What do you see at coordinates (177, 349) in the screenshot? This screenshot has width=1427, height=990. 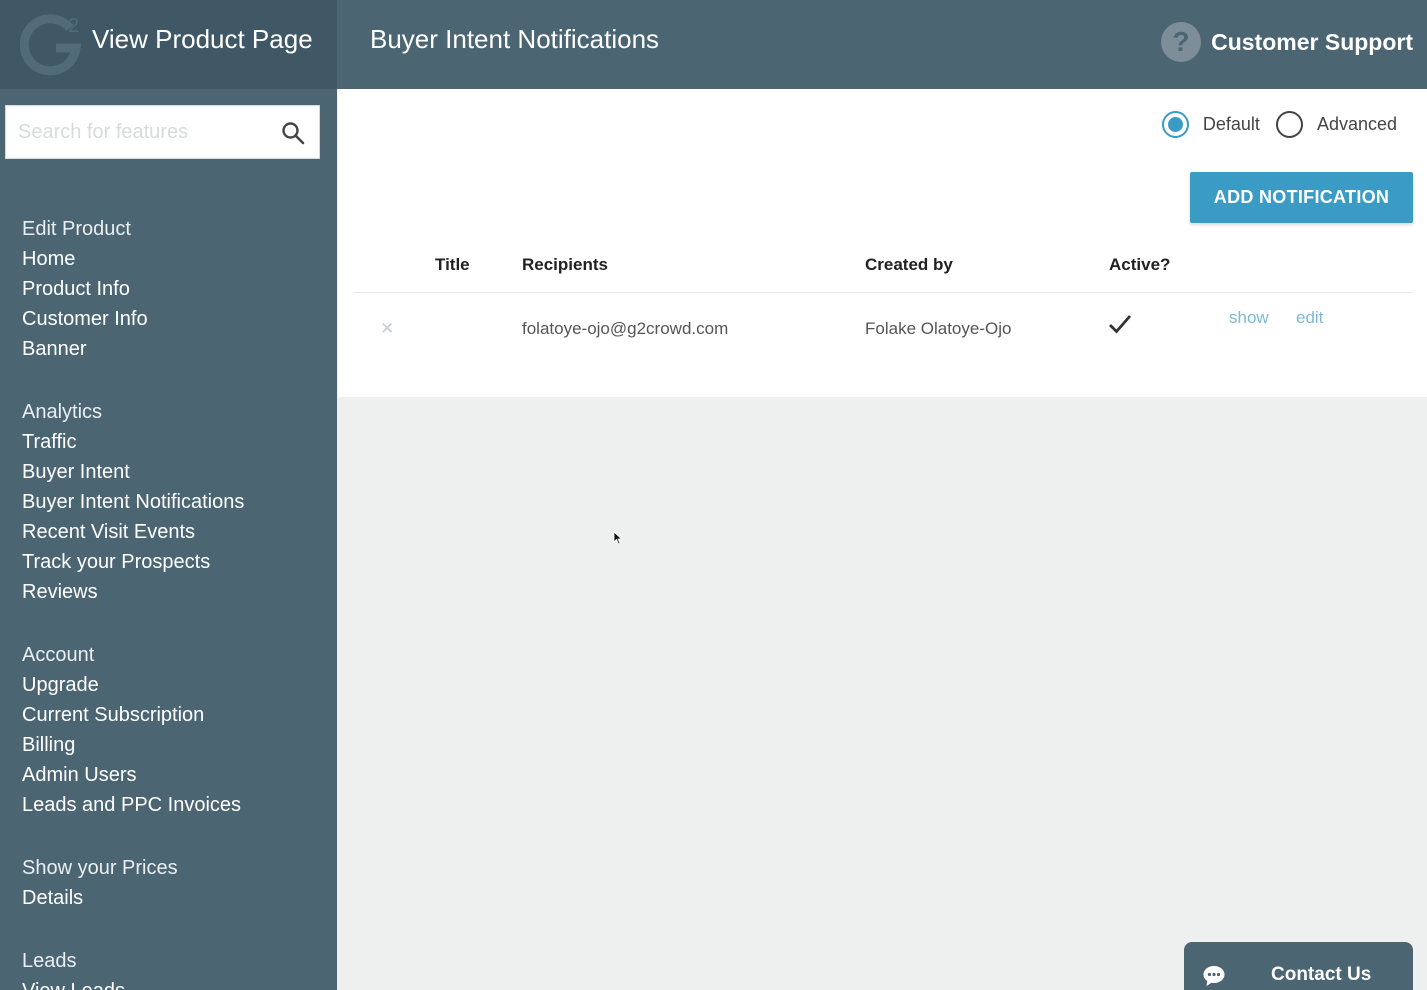 I see `sidebar-item-banner: Banner` at bounding box center [177, 349].